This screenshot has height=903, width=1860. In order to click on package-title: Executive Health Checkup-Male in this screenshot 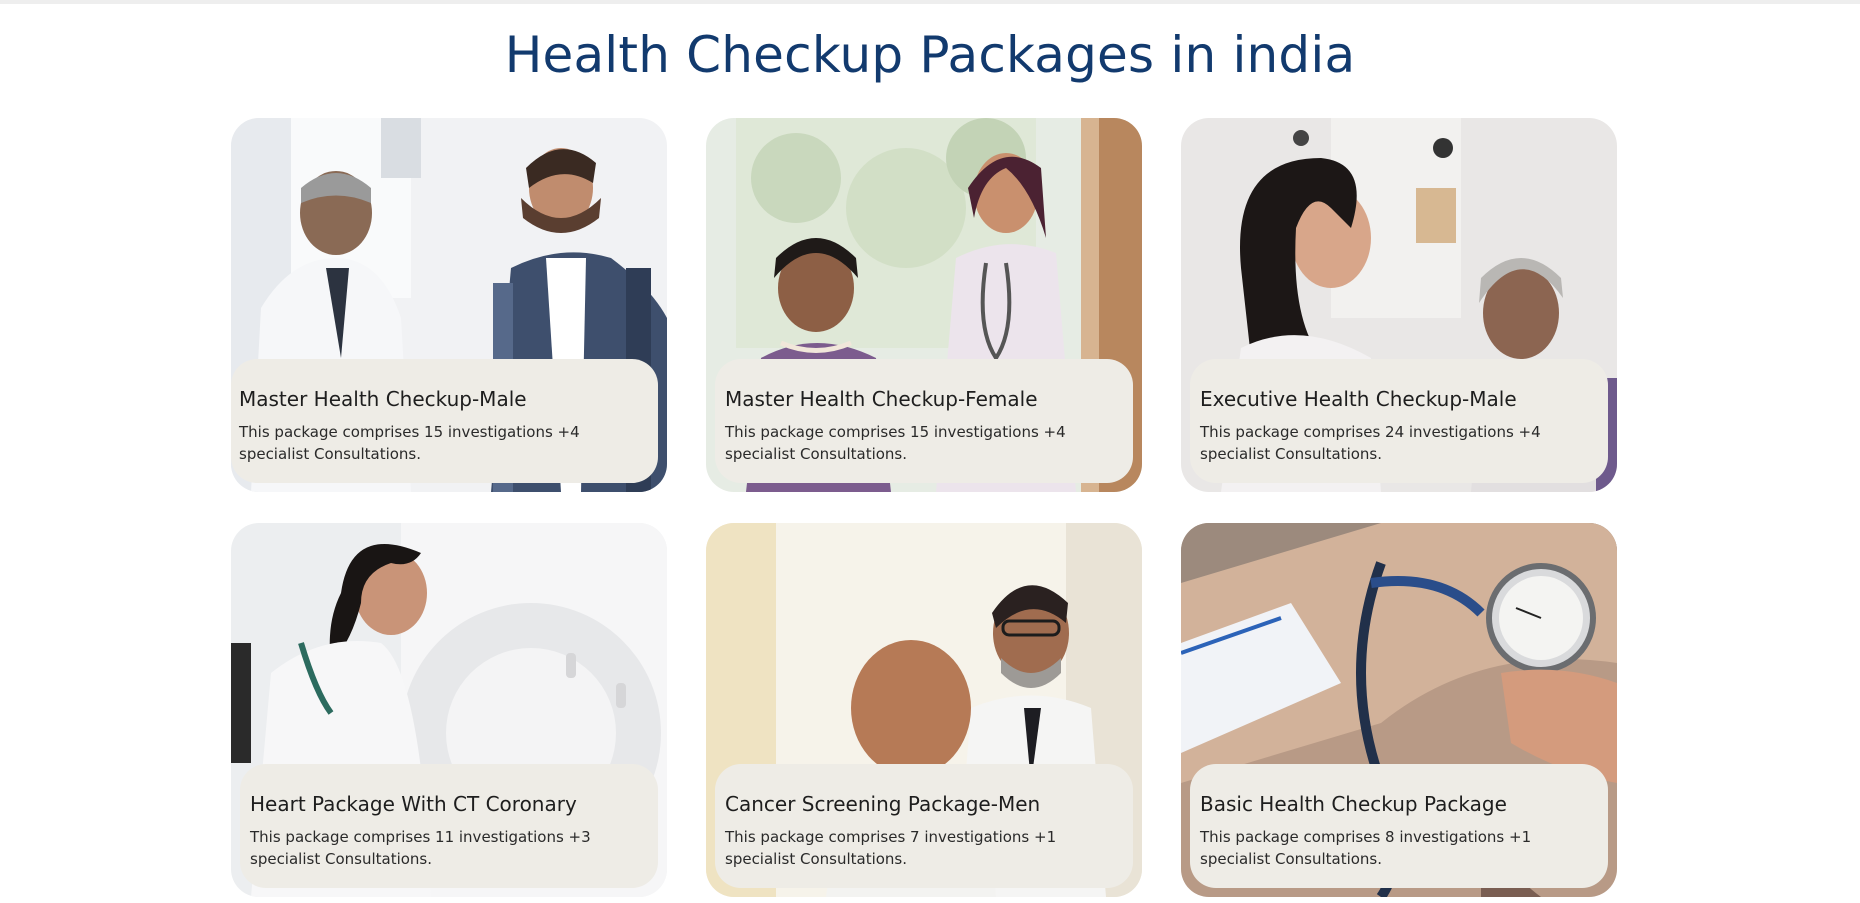, I will do `click(1399, 399)`.